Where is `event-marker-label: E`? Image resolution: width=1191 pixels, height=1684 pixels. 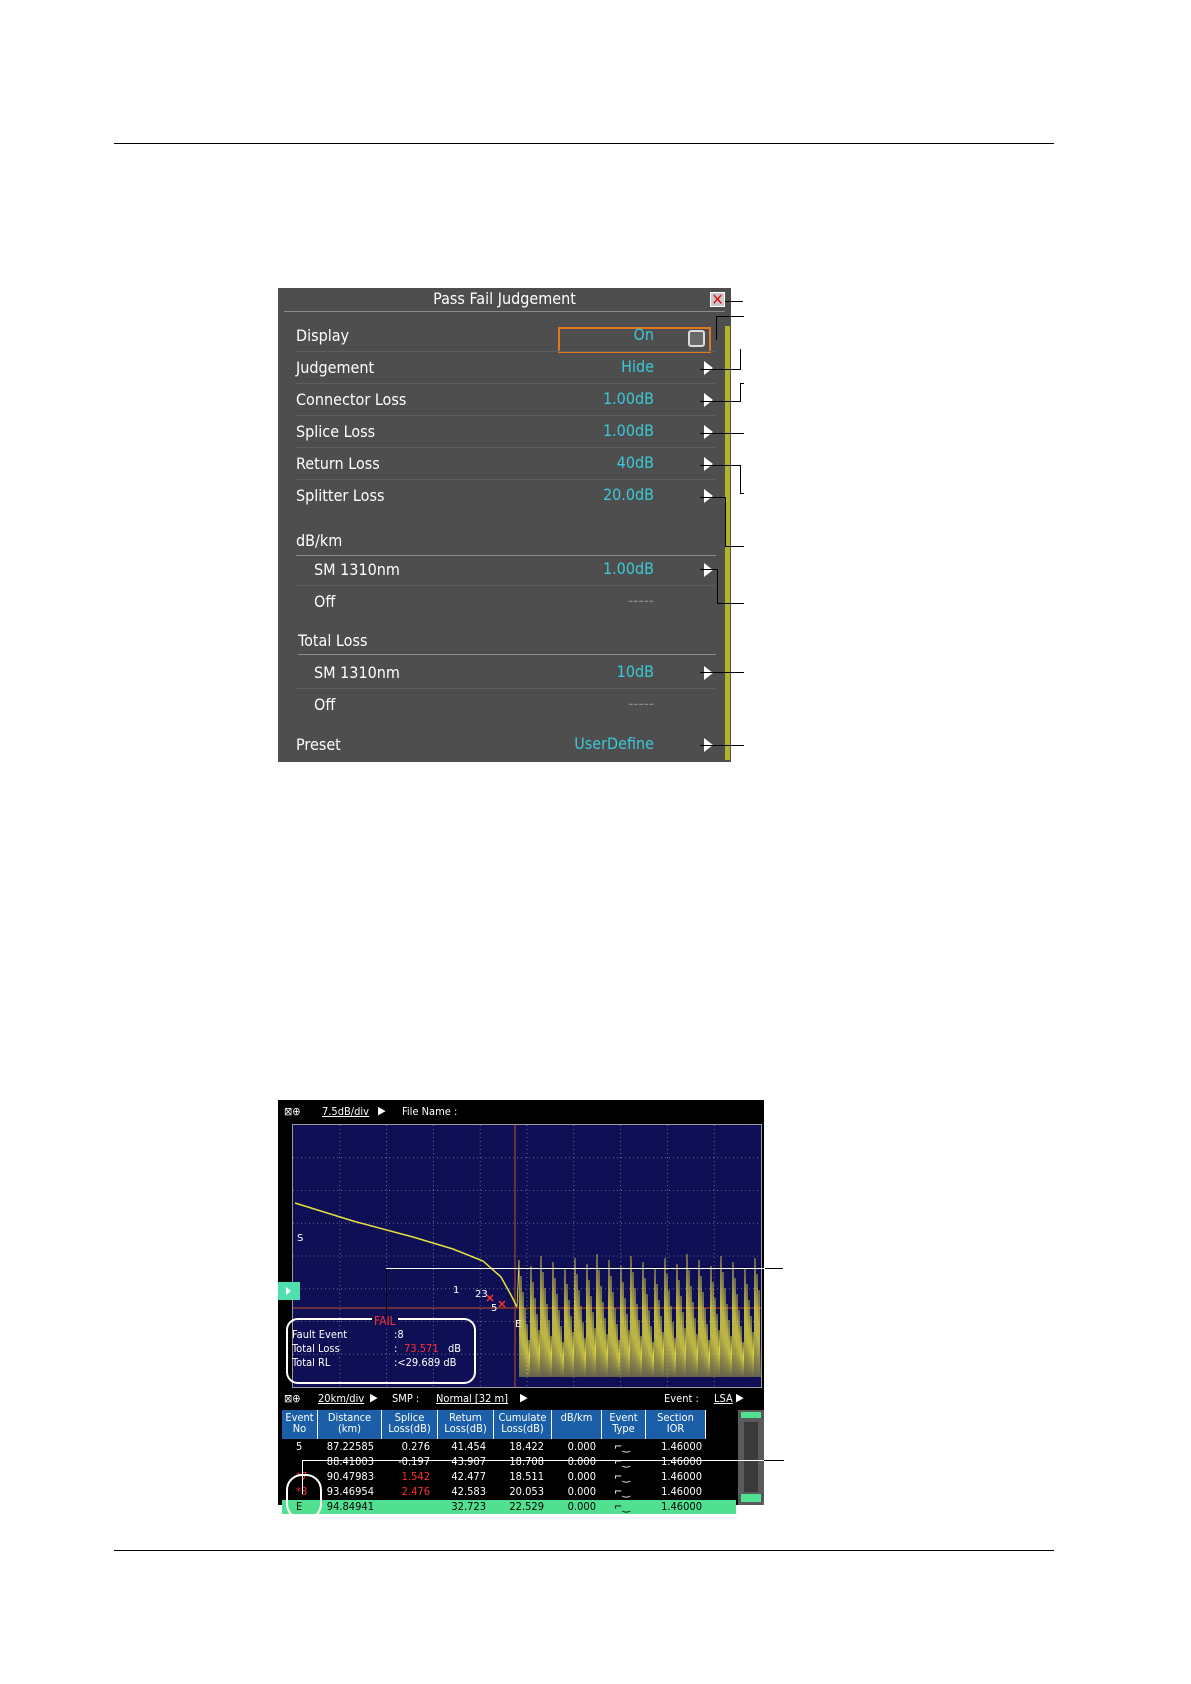
event-marker-label: E is located at coordinates (518, 1324).